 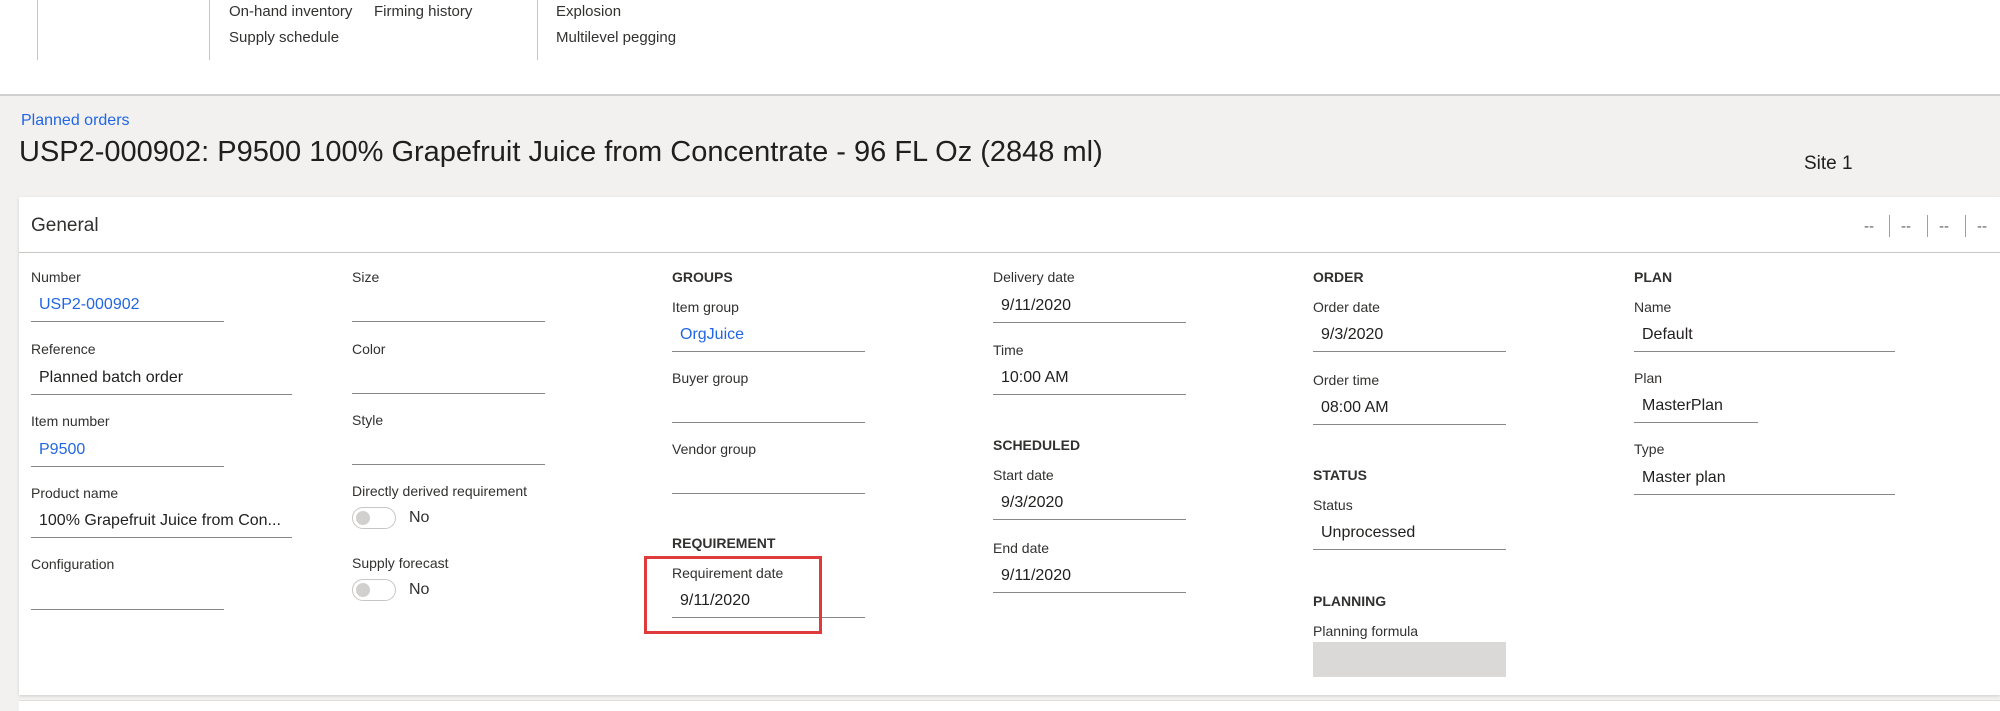 What do you see at coordinates (1649, 449) in the screenshot?
I see `type-label: Type` at bounding box center [1649, 449].